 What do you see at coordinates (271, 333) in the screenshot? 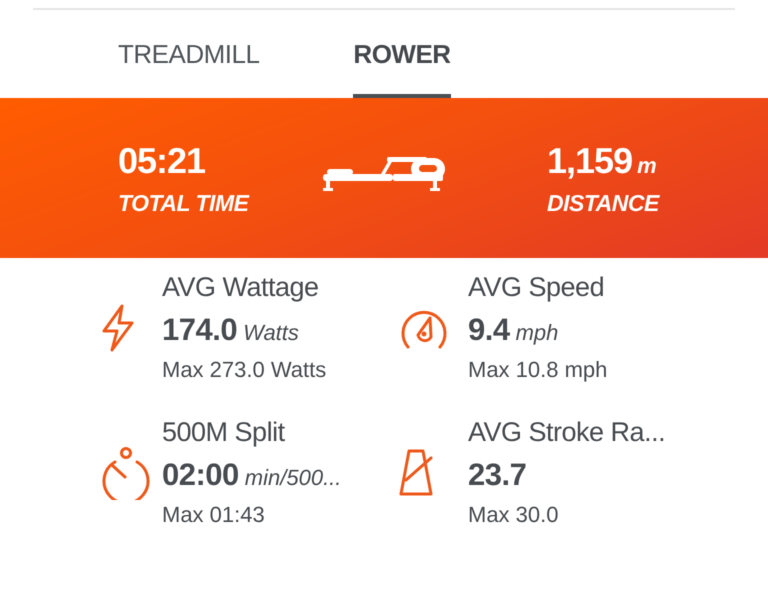
I see `metric-unit: Watts` at bounding box center [271, 333].